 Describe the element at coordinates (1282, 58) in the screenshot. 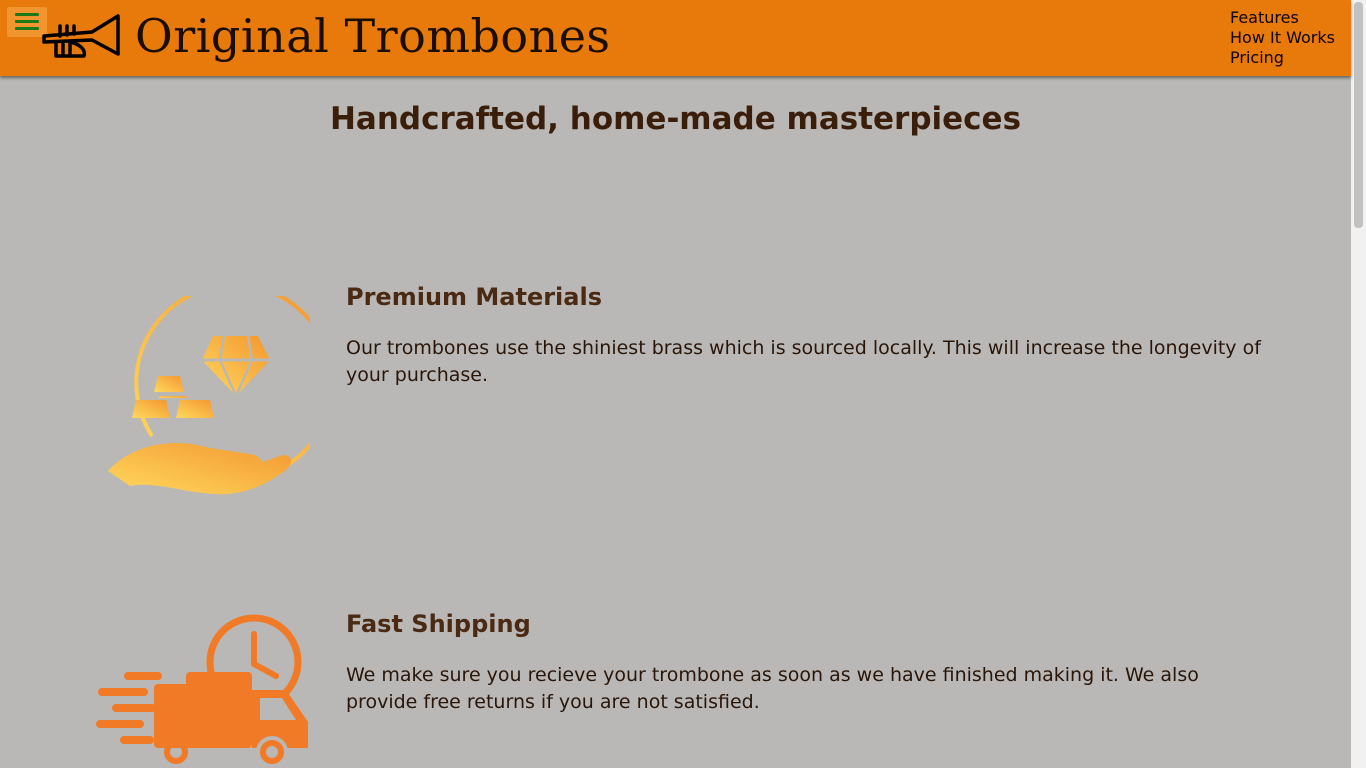

I see `nav-link-pricing: Pricing` at that location.